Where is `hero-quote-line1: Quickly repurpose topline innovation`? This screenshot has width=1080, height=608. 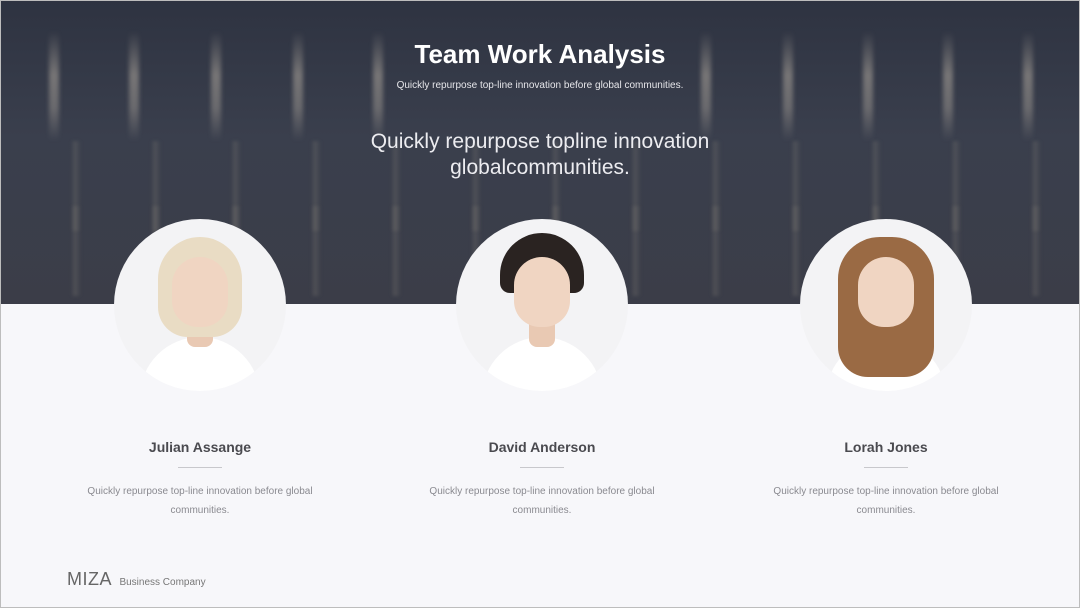 hero-quote-line1: Quickly repurpose topline innovation is located at coordinates (540, 141).